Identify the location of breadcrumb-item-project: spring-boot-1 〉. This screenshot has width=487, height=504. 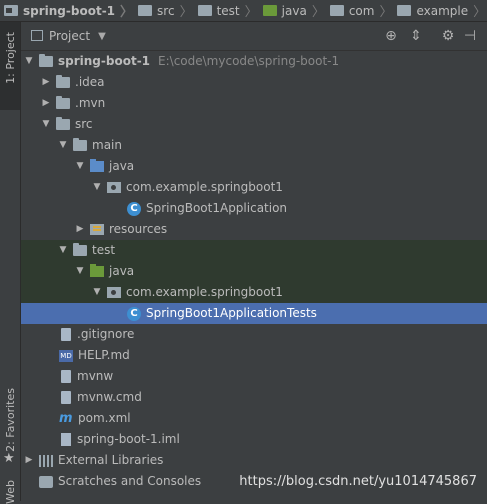
(67, 10).